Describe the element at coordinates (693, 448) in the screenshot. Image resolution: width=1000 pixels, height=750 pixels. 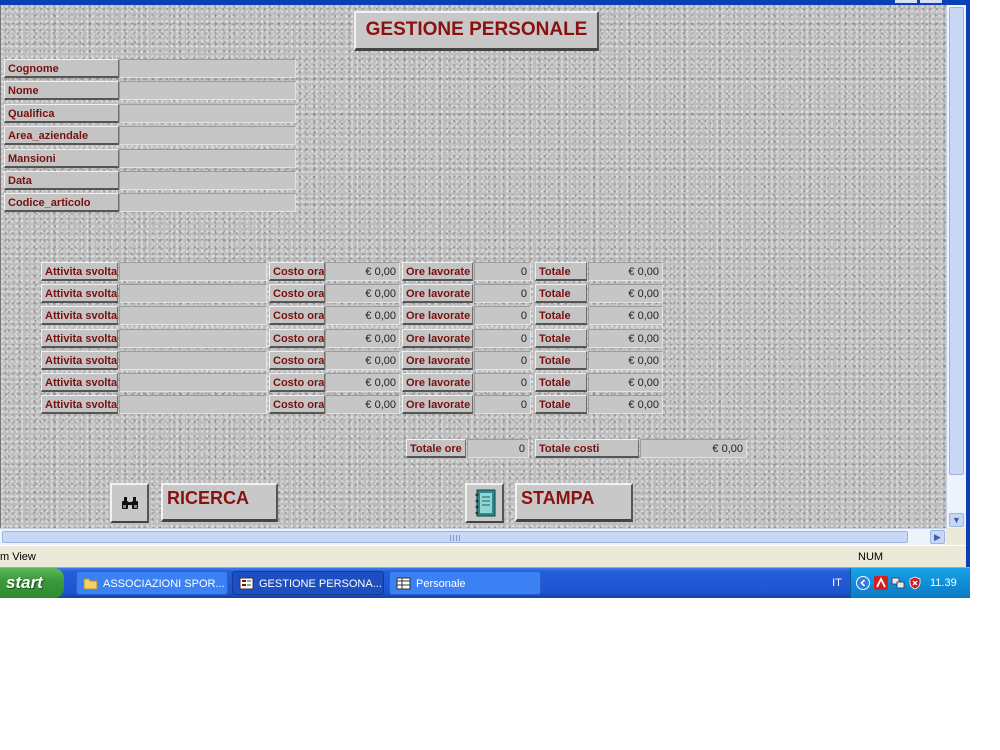
I see `total-costs-field: € 0,00` at that location.